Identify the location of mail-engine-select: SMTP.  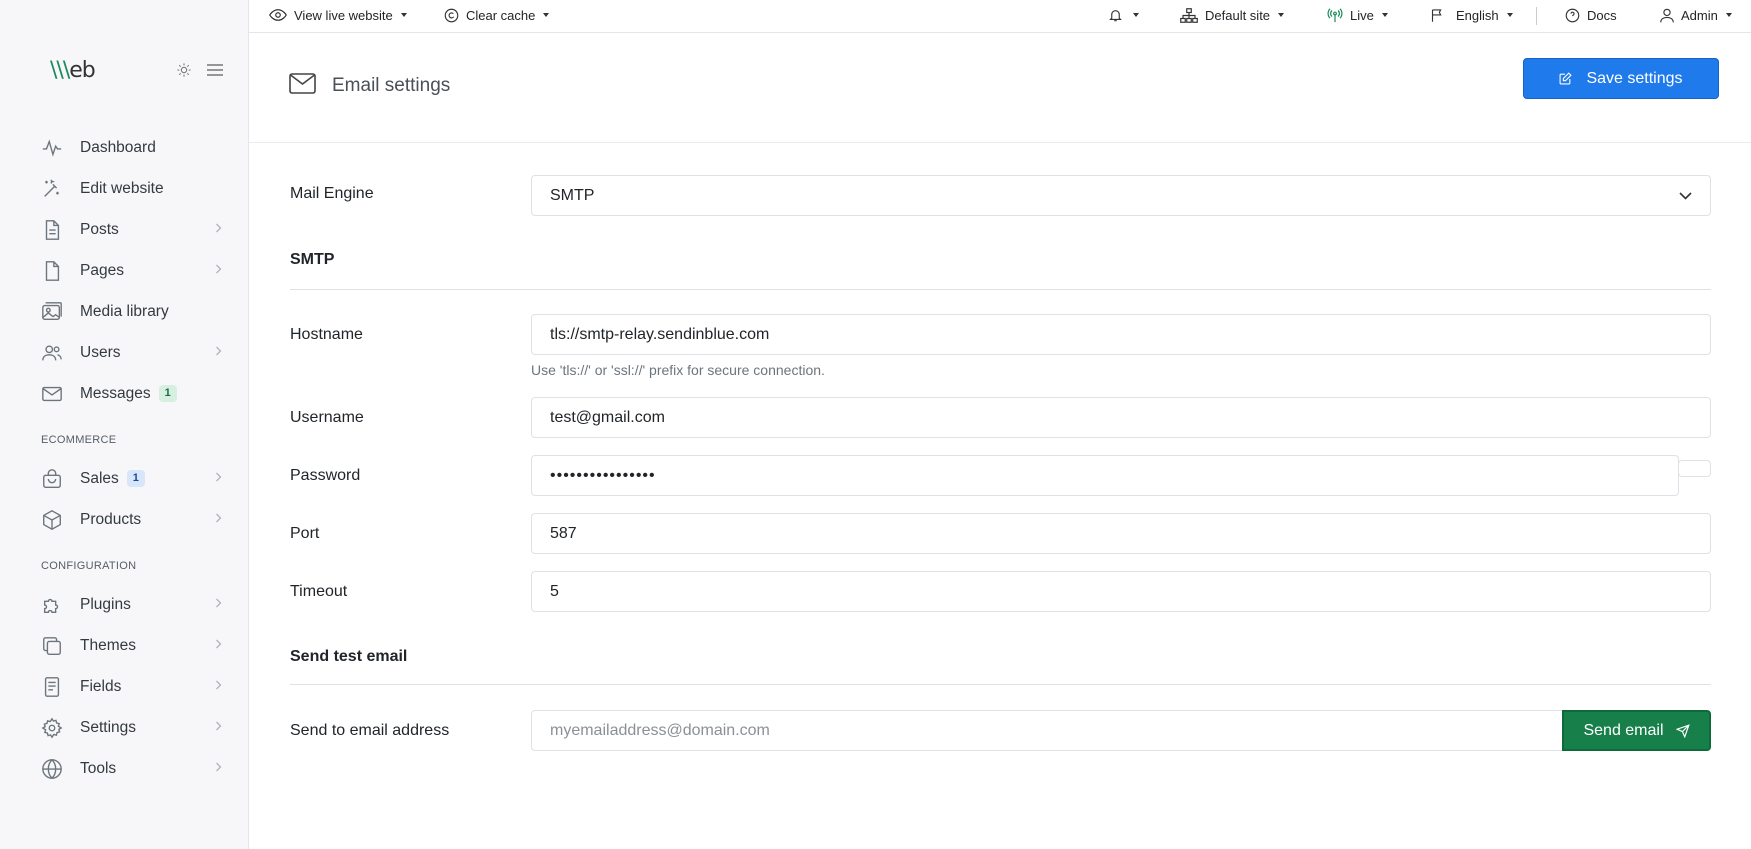
(1121, 195).